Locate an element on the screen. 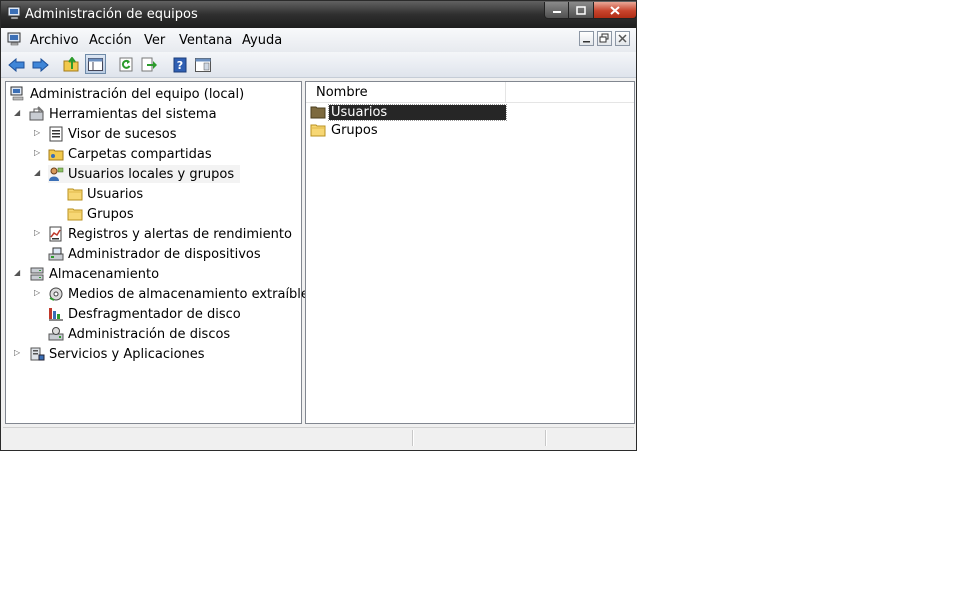 The height and width of the screenshot is (604, 962). tree-item-shared-folders: Carpetas compartidas is located at coordinates (130, 154).